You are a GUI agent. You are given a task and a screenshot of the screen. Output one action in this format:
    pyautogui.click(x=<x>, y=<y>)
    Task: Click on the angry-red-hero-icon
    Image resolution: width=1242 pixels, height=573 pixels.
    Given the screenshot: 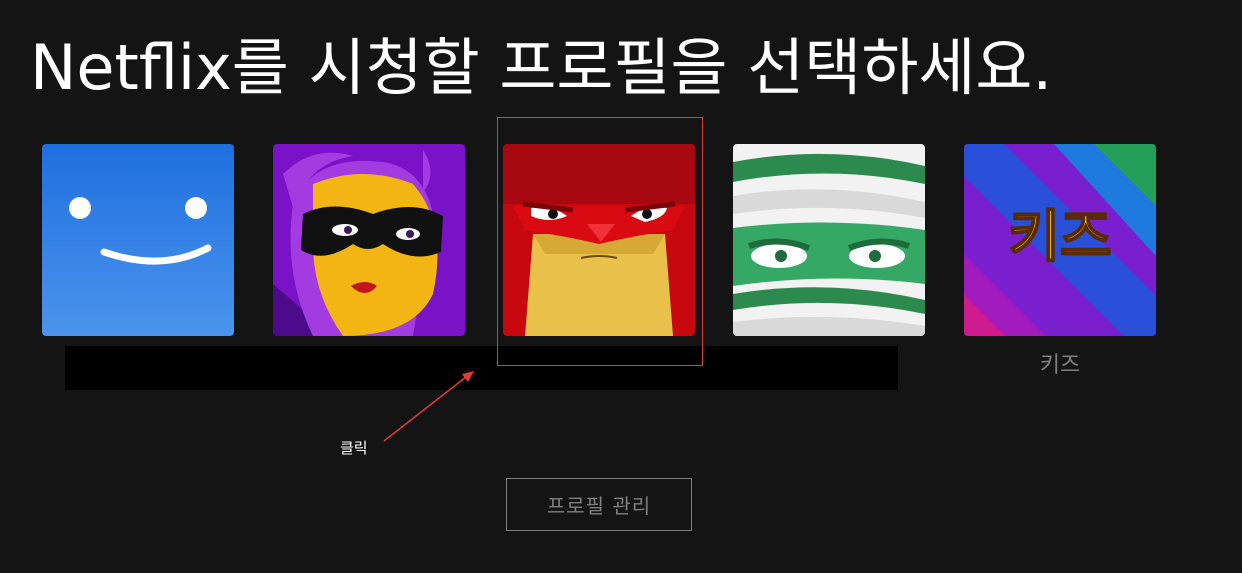 What is the action you would take?
    pyautogui.click(x=599, y=240)
    